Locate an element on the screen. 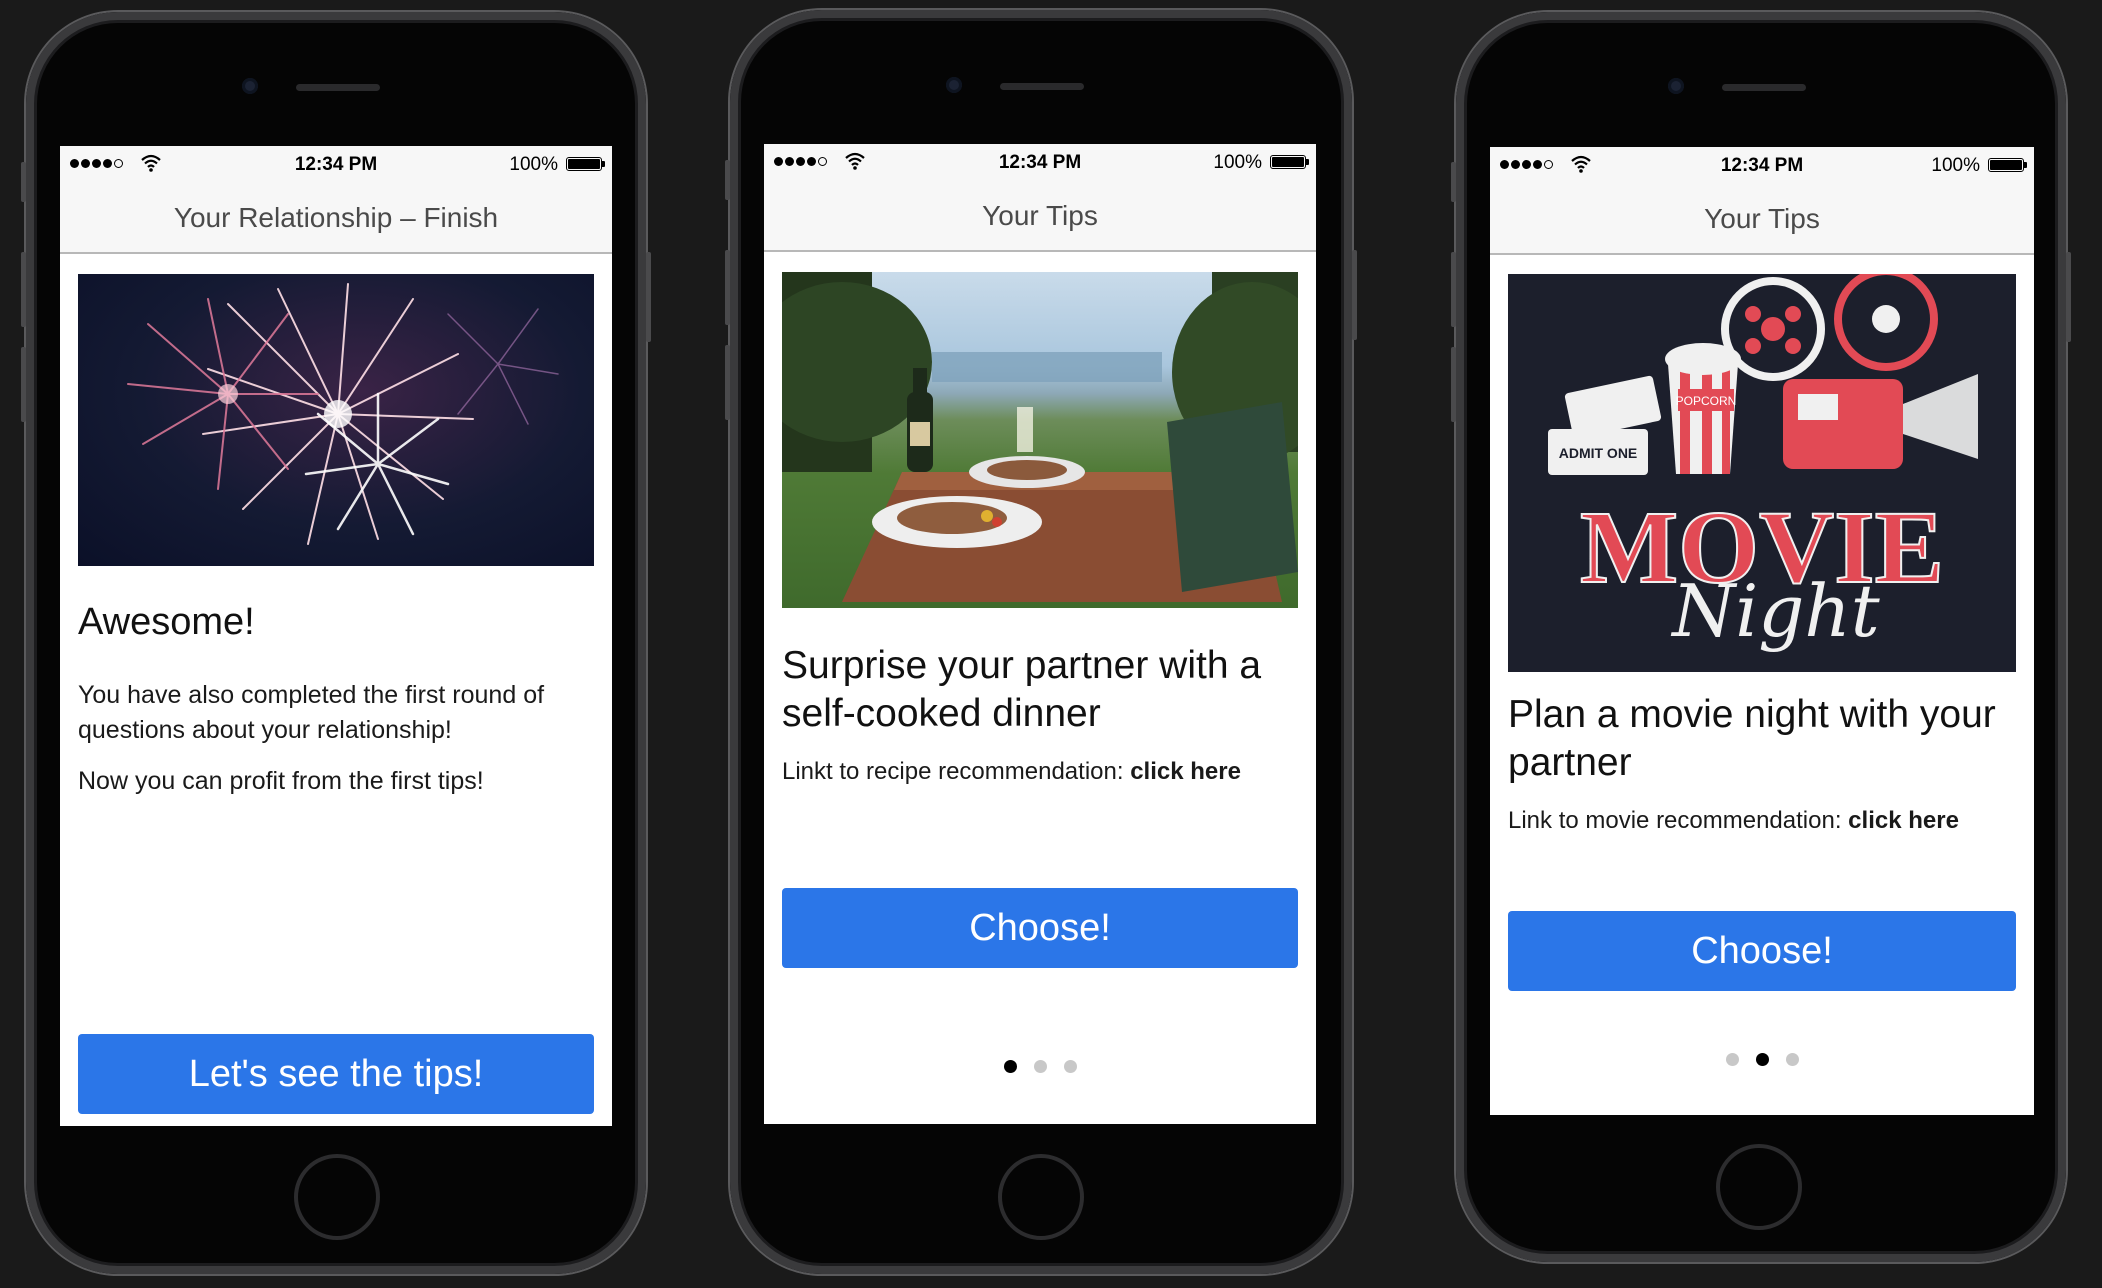  popcorn-label: POPCORN is located at coordinates (1706, 401).